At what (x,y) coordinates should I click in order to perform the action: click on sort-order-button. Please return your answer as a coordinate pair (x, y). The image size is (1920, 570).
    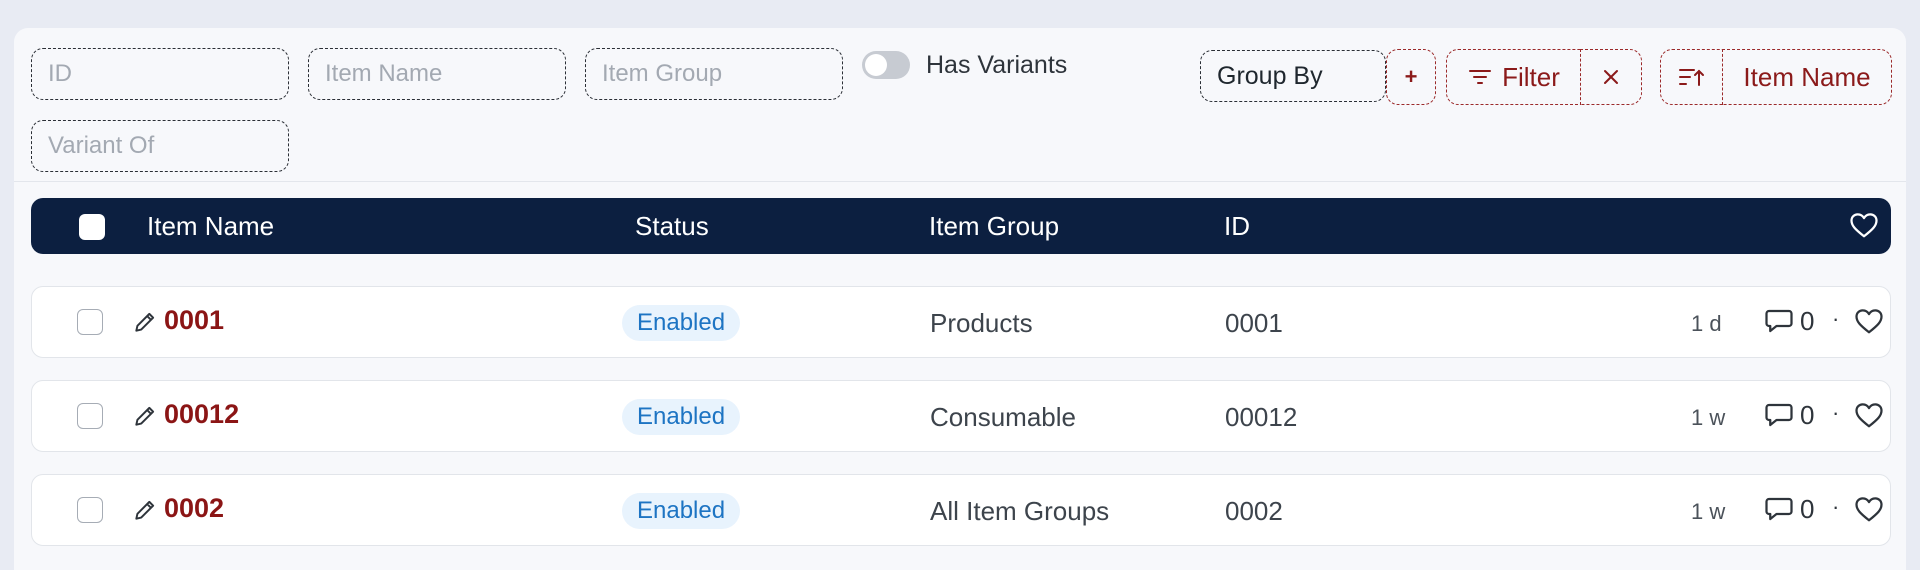
    Looking at the image, I should click on (1692, 77).